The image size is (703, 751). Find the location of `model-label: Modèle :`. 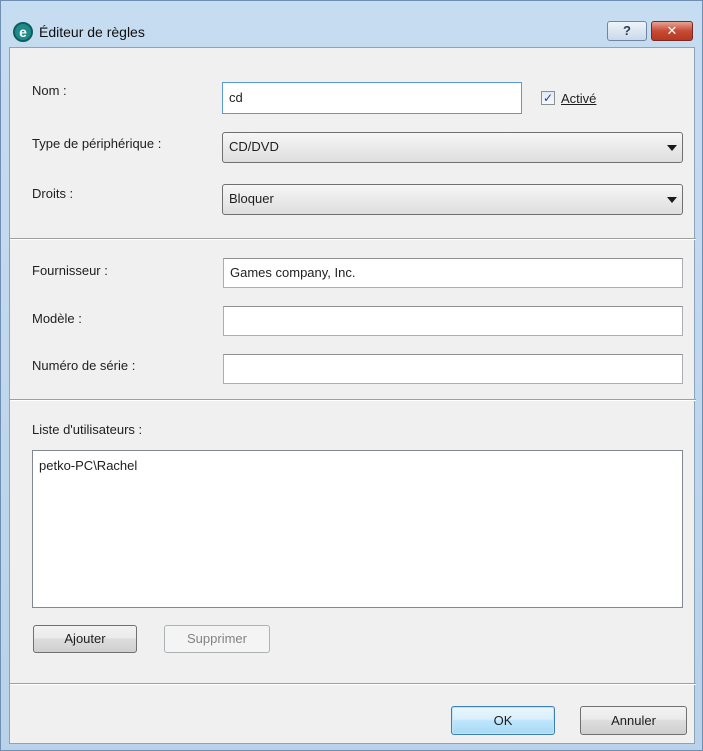

model-label: Modèle : is located at coordinates (57, 318).